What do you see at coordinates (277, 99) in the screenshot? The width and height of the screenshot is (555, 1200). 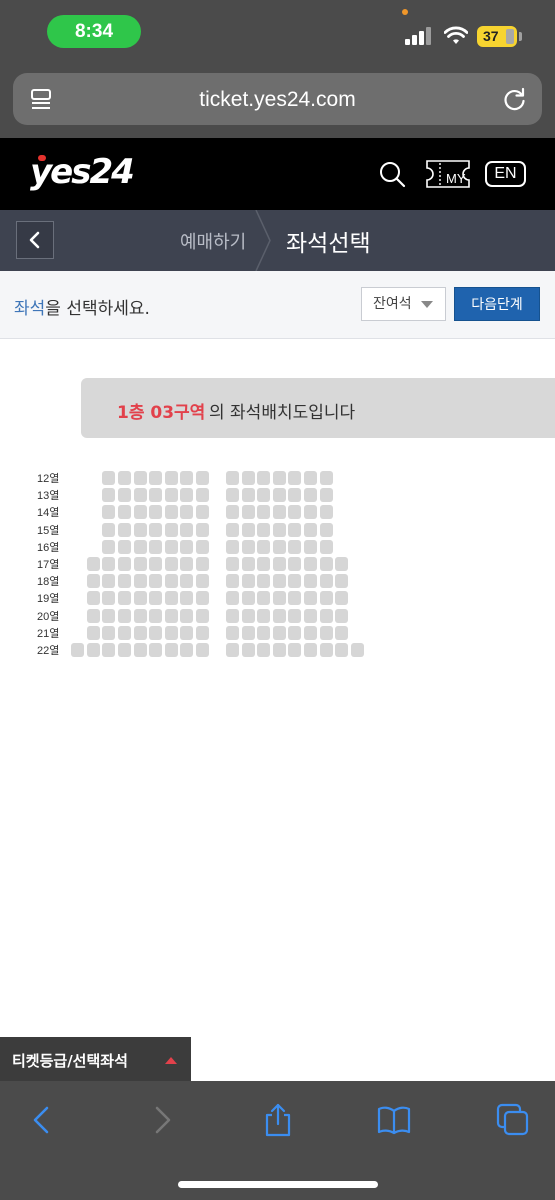 I see `address-bar: ticket.yes24.com` at bounding box center [277, 99].